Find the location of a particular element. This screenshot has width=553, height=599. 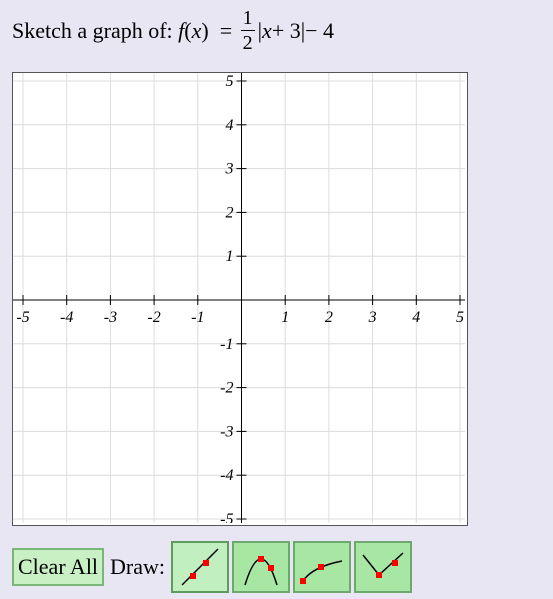

absolute-value-tool is located at coordinates (383, 567).